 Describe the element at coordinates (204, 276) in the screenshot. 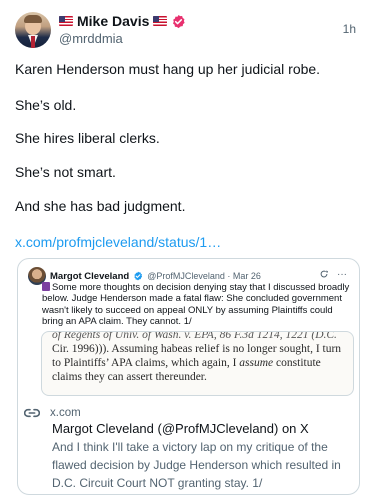

I see `quote-author-handle: @ProfMJCleveland · Mar 26` at that location.